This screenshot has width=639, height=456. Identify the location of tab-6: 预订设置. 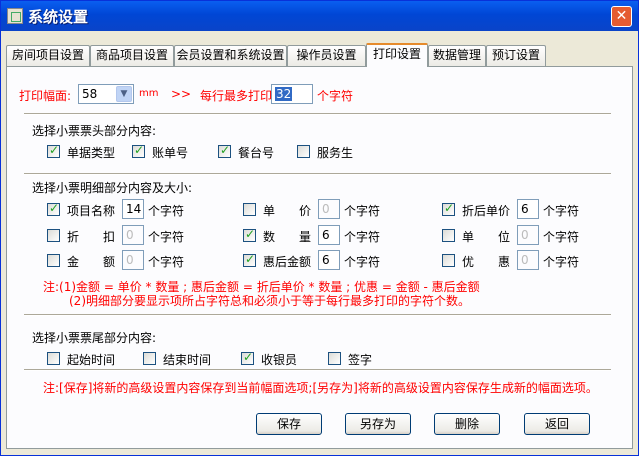
(516, 55).